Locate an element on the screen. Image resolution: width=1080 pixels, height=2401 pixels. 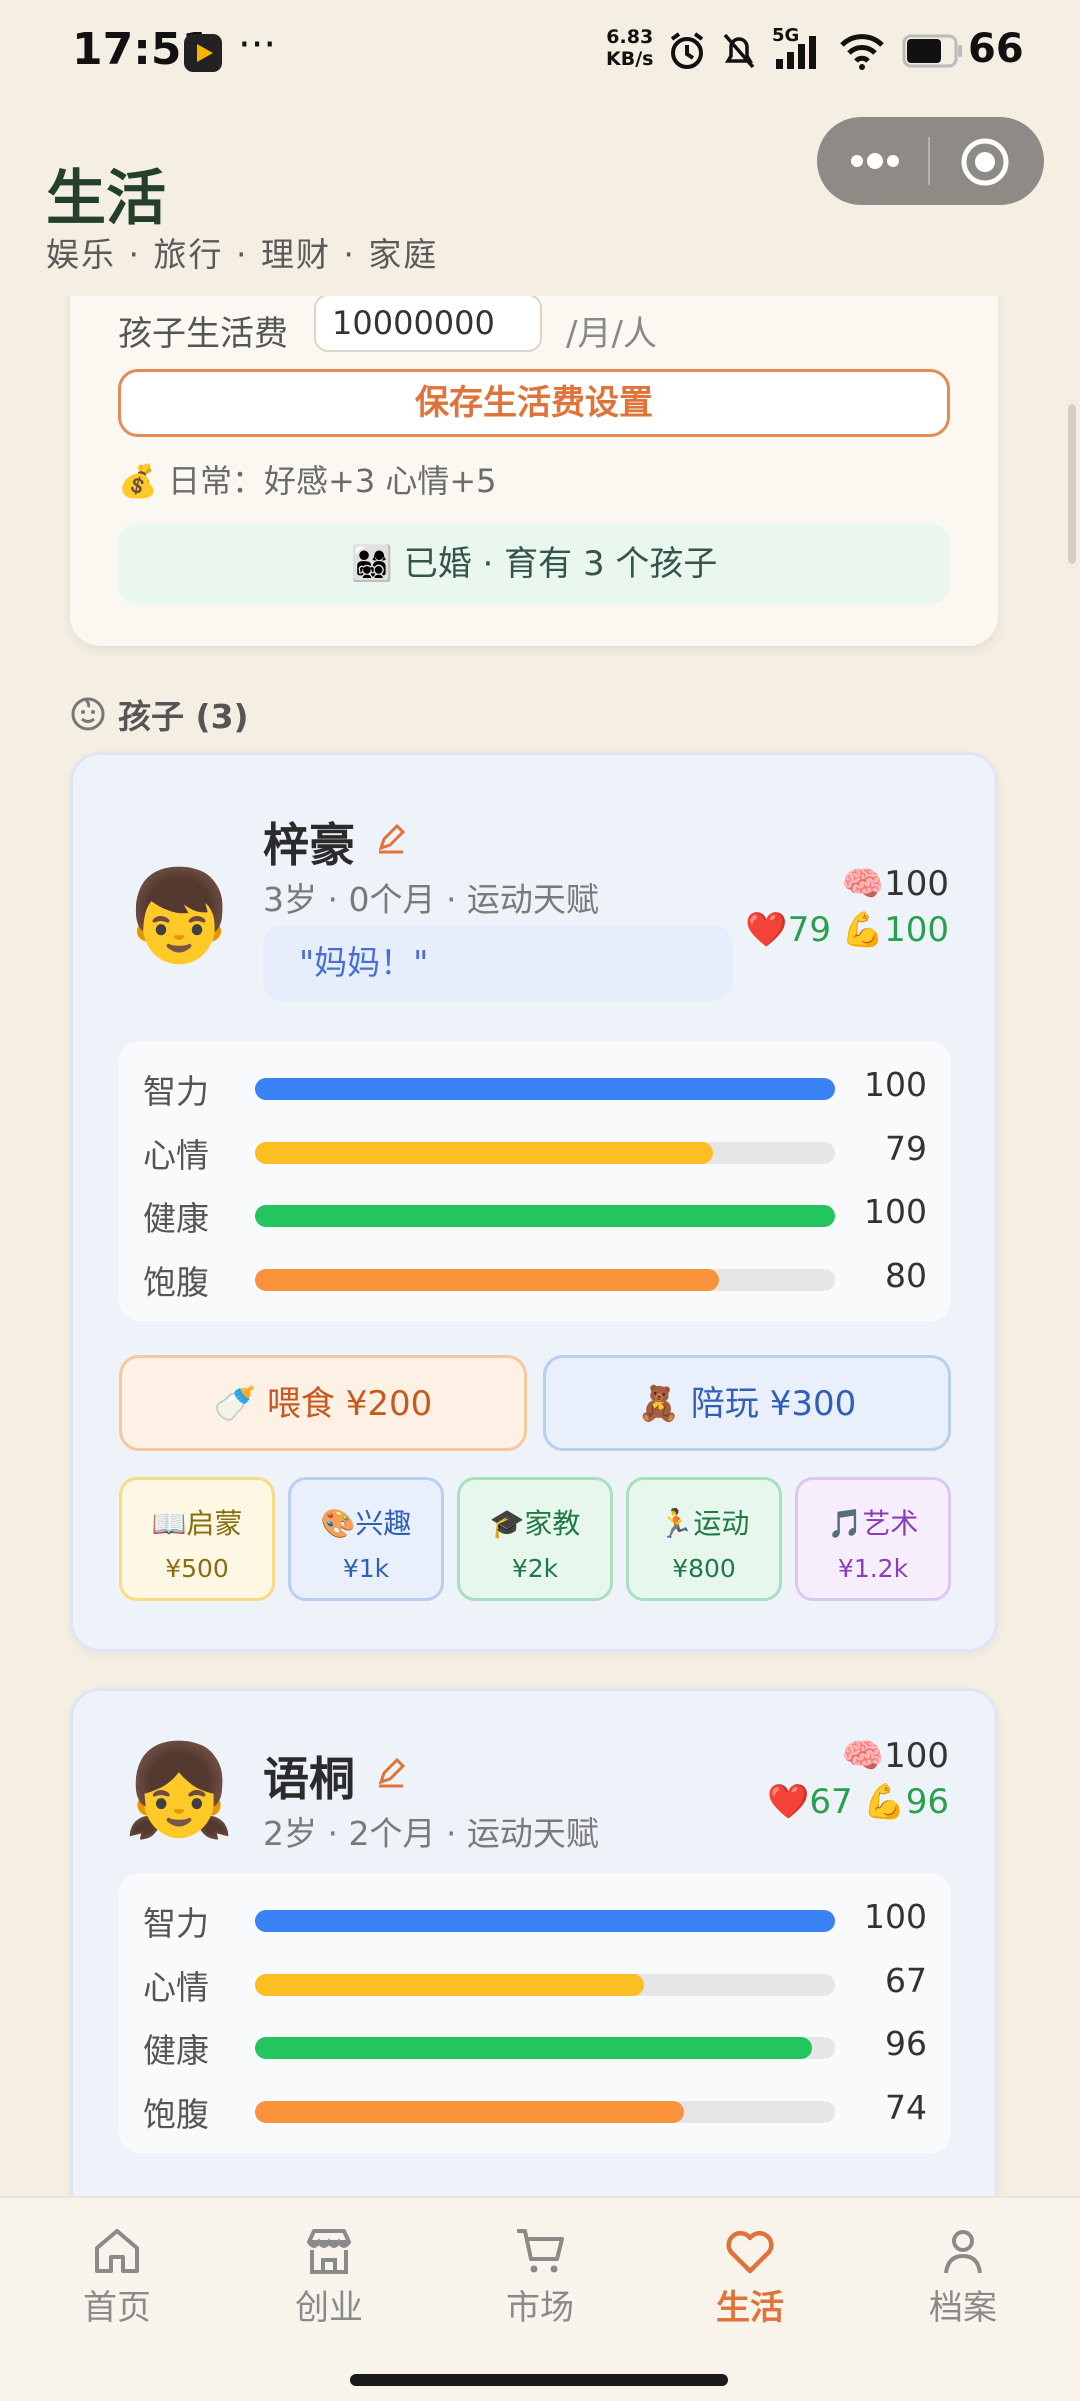
course-name: 🎨兴趣 is located at coordinates (366, 1523).